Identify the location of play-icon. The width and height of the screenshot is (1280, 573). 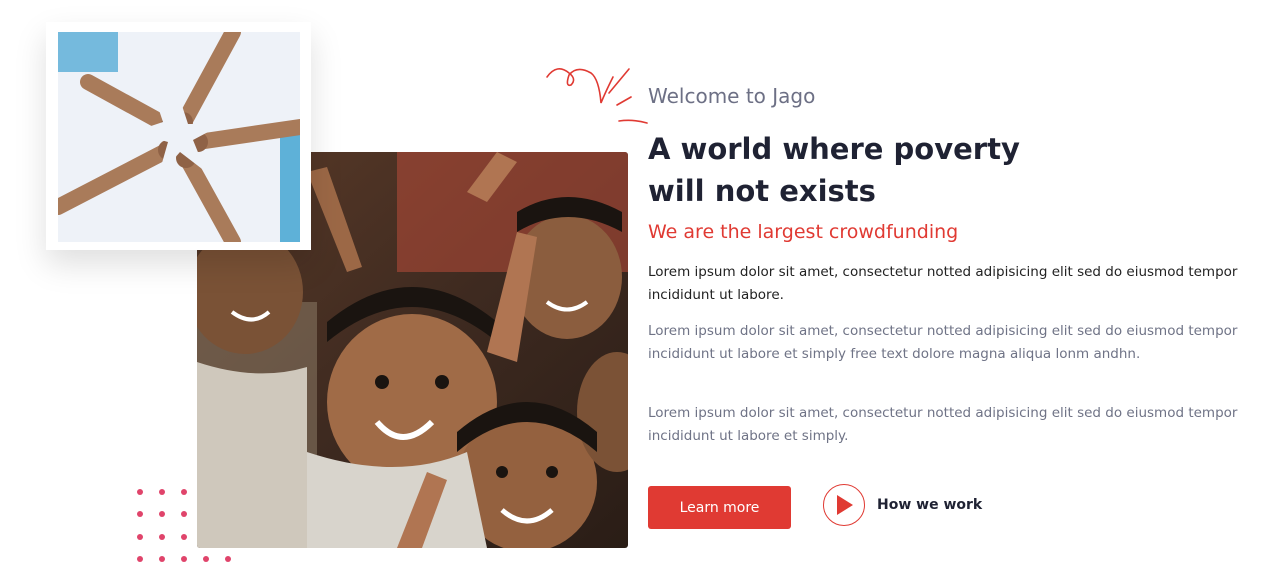
(844, 505).